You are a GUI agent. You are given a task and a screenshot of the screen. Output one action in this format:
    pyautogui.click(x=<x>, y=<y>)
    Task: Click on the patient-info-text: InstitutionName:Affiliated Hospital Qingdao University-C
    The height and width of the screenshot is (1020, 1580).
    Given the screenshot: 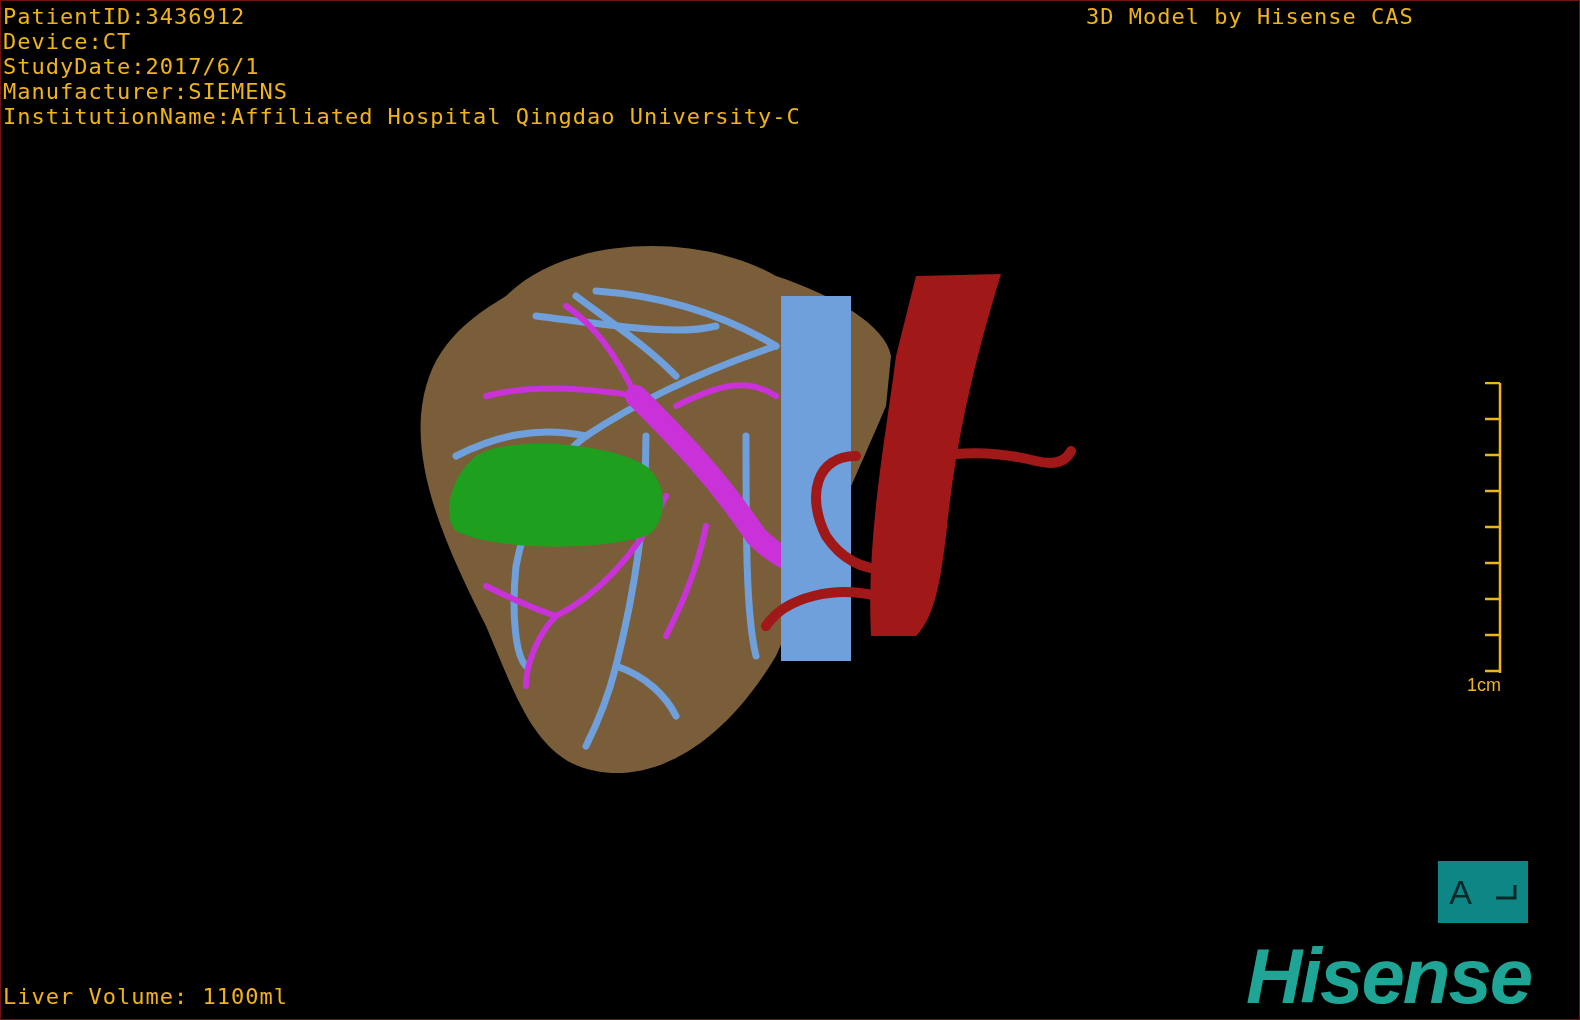 What is the action you would take?
    pyautogui.click(x=402, y=116)
    